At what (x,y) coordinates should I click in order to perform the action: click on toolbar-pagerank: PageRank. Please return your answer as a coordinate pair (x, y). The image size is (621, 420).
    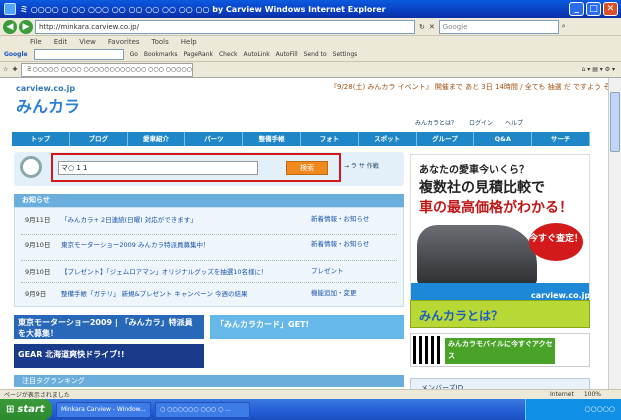
    Looking at the image, I should click on (198, 54).